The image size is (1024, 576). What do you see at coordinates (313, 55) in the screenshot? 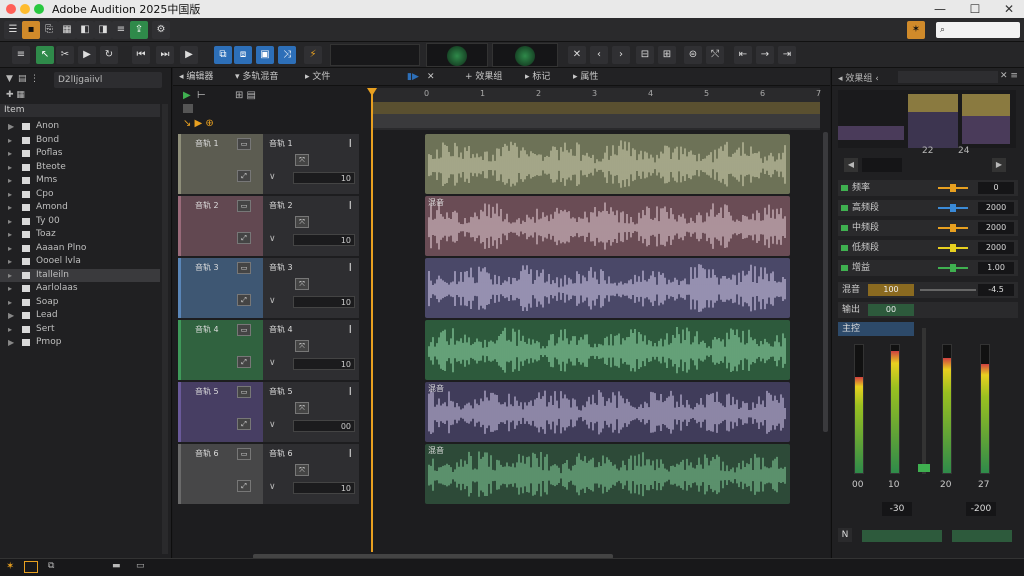
I see `marker-icon: ⚡` at bounding box center [313, 55].